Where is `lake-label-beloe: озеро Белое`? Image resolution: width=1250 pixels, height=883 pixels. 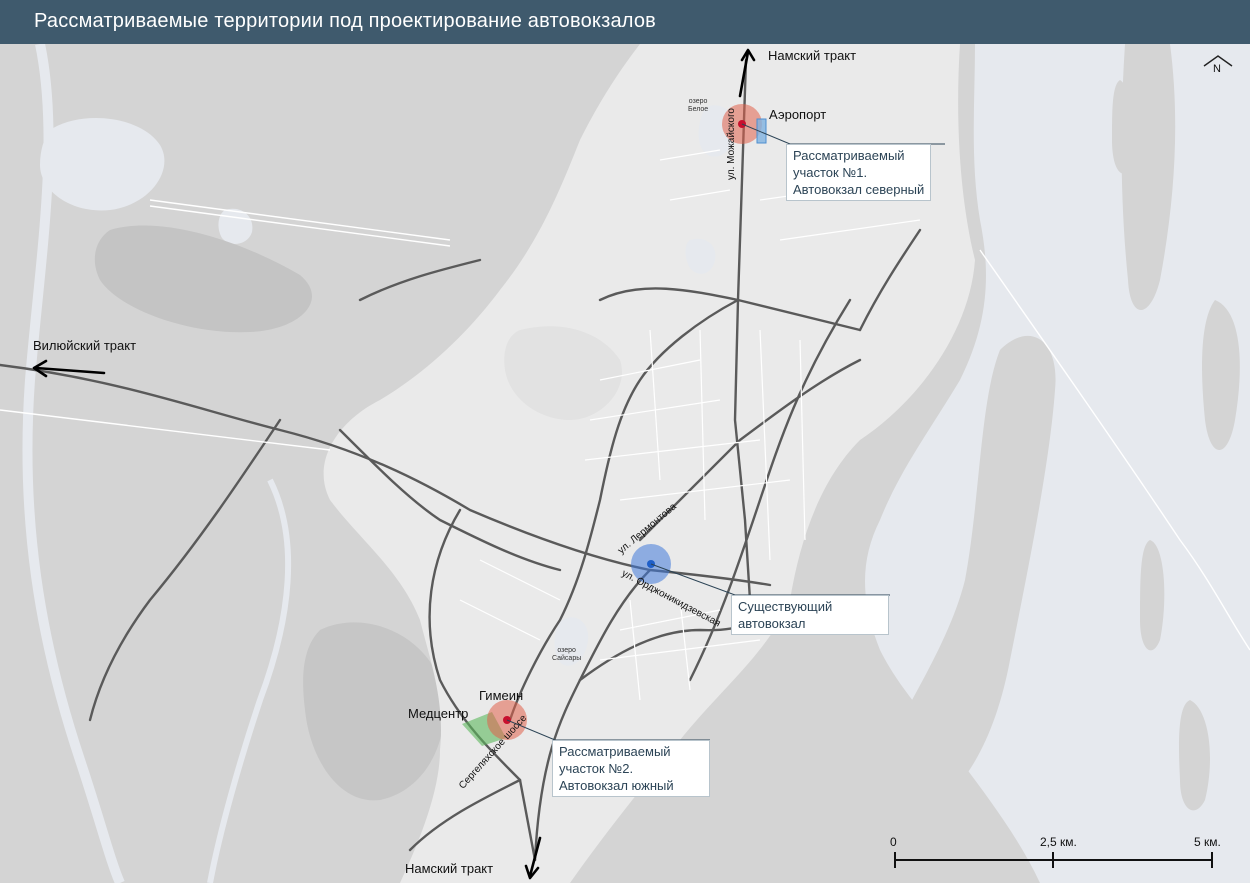 lake-label-beloe: озеро Белое is located at coordinates (698, 105).